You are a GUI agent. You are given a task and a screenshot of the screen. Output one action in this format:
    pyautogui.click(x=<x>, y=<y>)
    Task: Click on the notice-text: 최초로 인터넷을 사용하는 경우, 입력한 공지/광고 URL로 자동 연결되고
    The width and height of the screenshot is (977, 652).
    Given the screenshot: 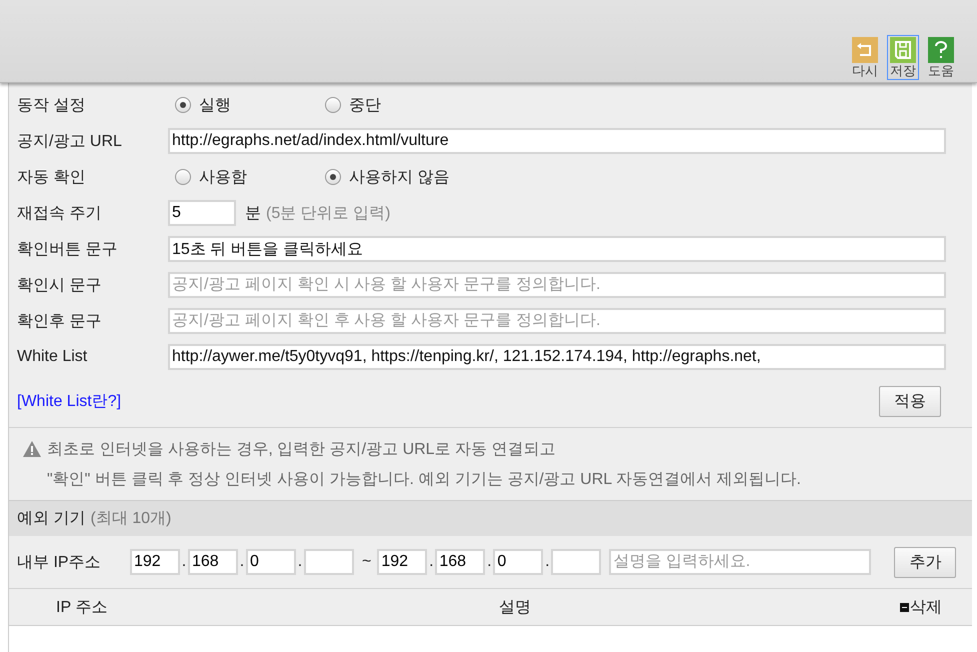 What is the action you would take?
    pyautogui.click(x=301, y=450)
    